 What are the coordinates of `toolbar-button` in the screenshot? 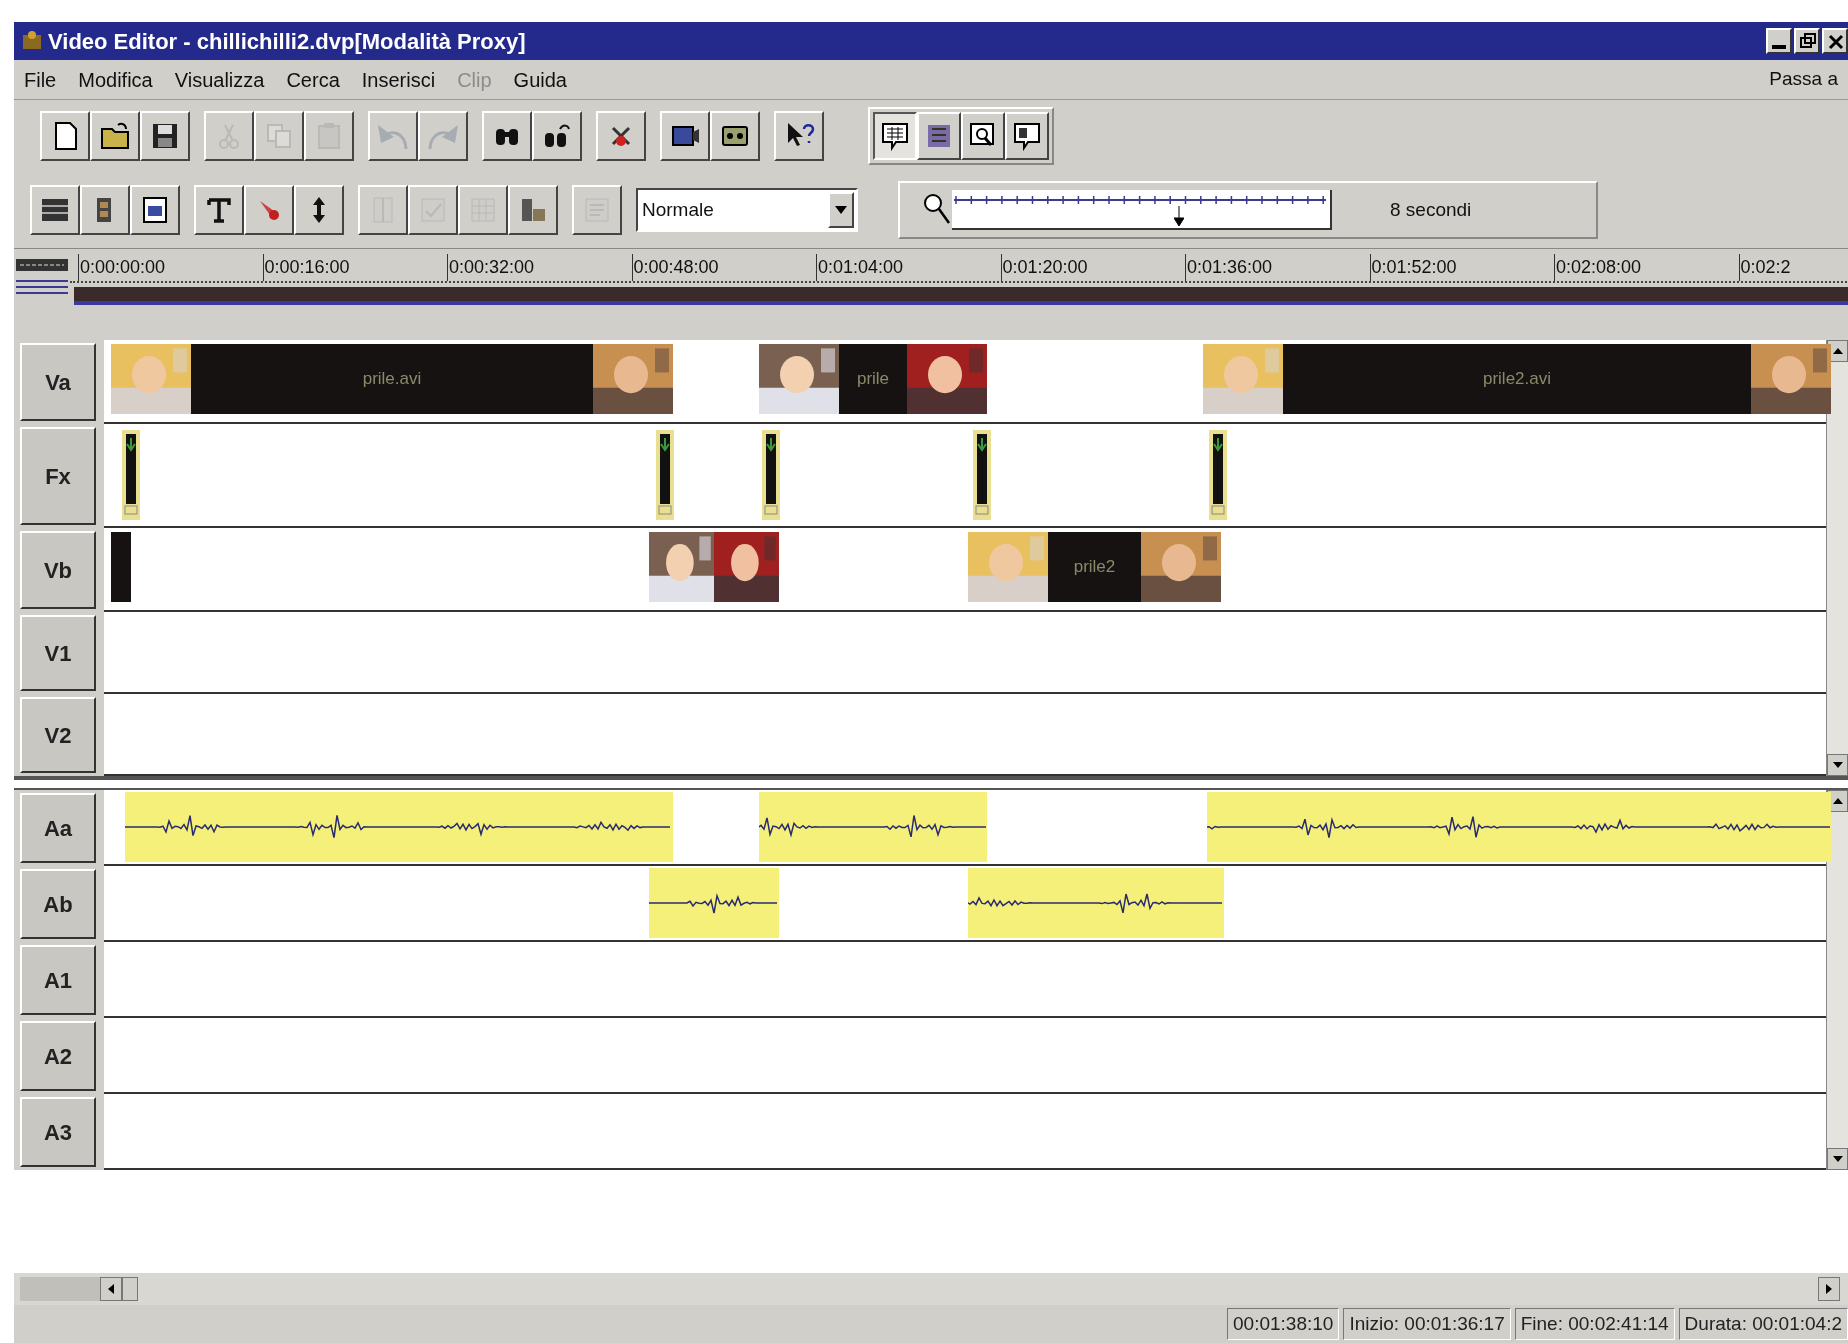 It's located at (895, 136).